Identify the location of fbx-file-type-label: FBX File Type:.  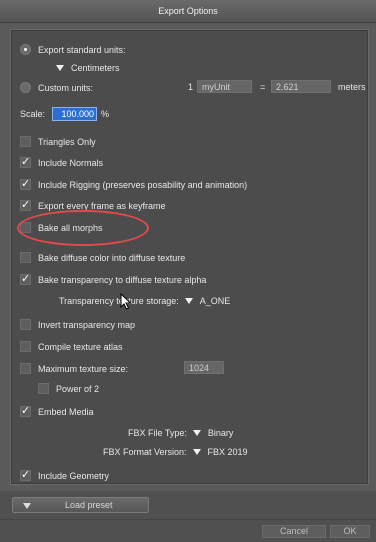
(157, 433).